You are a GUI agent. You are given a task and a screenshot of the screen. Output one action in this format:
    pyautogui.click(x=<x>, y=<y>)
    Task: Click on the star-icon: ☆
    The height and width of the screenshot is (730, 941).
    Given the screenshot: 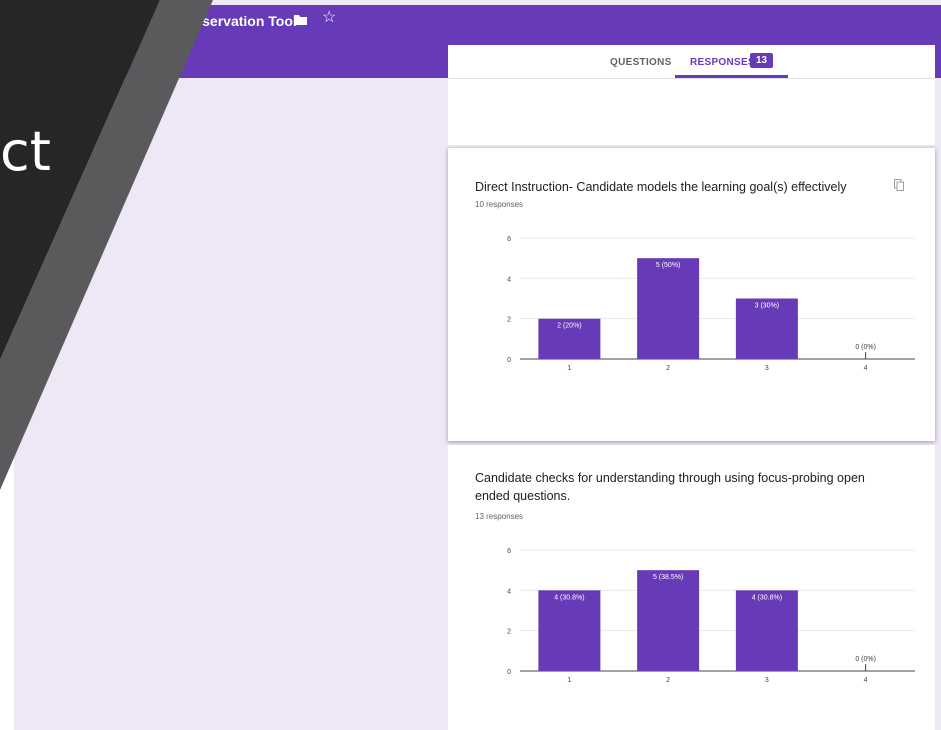 What is the action you would take?
    pyautogui.click(x=329, y=18)
    